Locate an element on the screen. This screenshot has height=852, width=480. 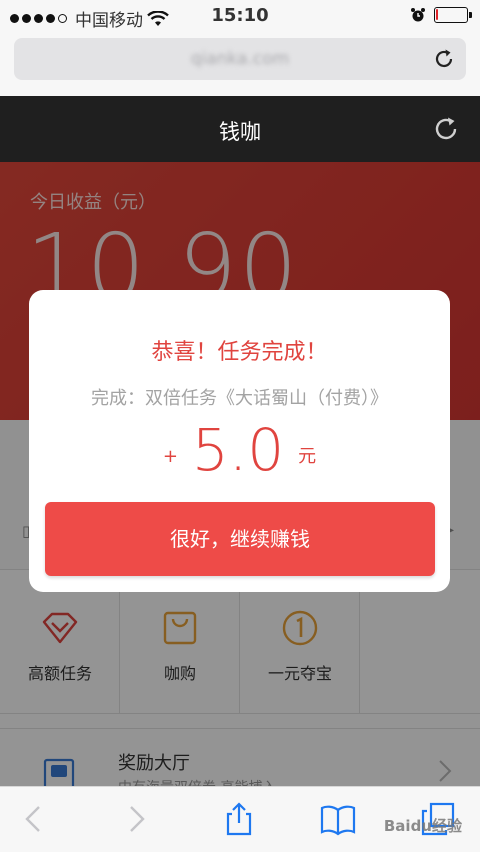
refresh-icon is located at coordinates (446, 129).